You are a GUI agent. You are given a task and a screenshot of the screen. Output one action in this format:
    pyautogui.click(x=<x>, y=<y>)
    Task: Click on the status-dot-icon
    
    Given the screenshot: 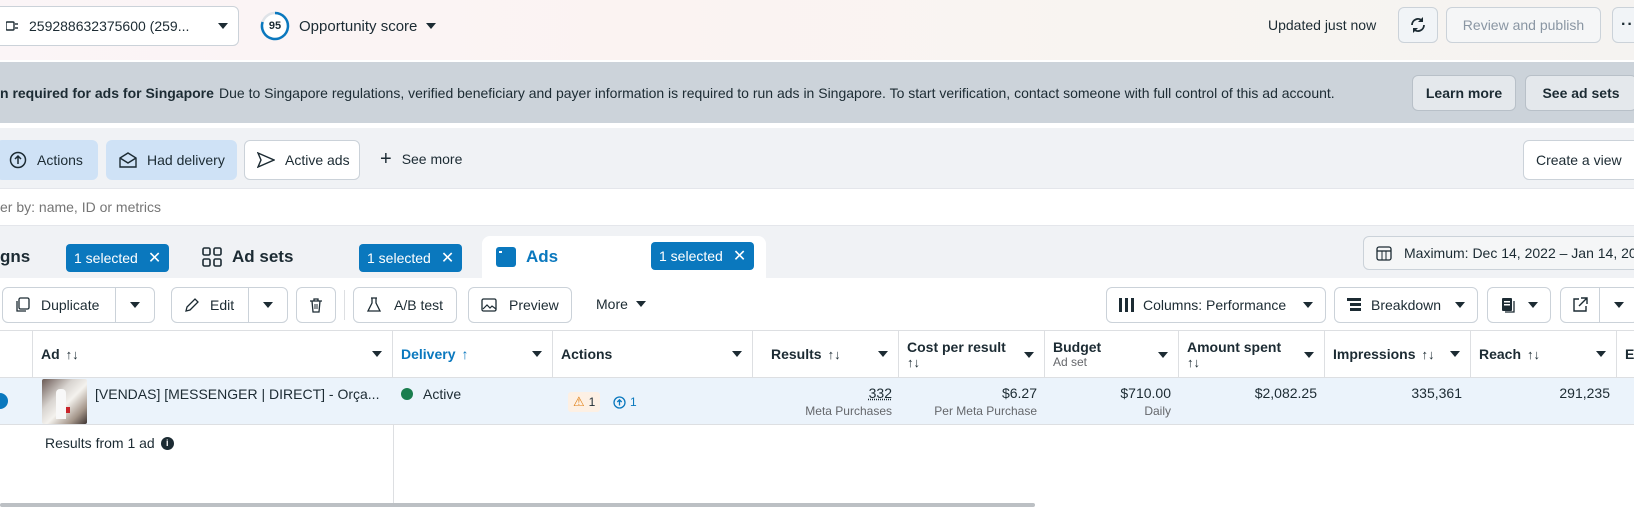 What is the action you would take?
    pyautogui.click(x=407, y=394)
    